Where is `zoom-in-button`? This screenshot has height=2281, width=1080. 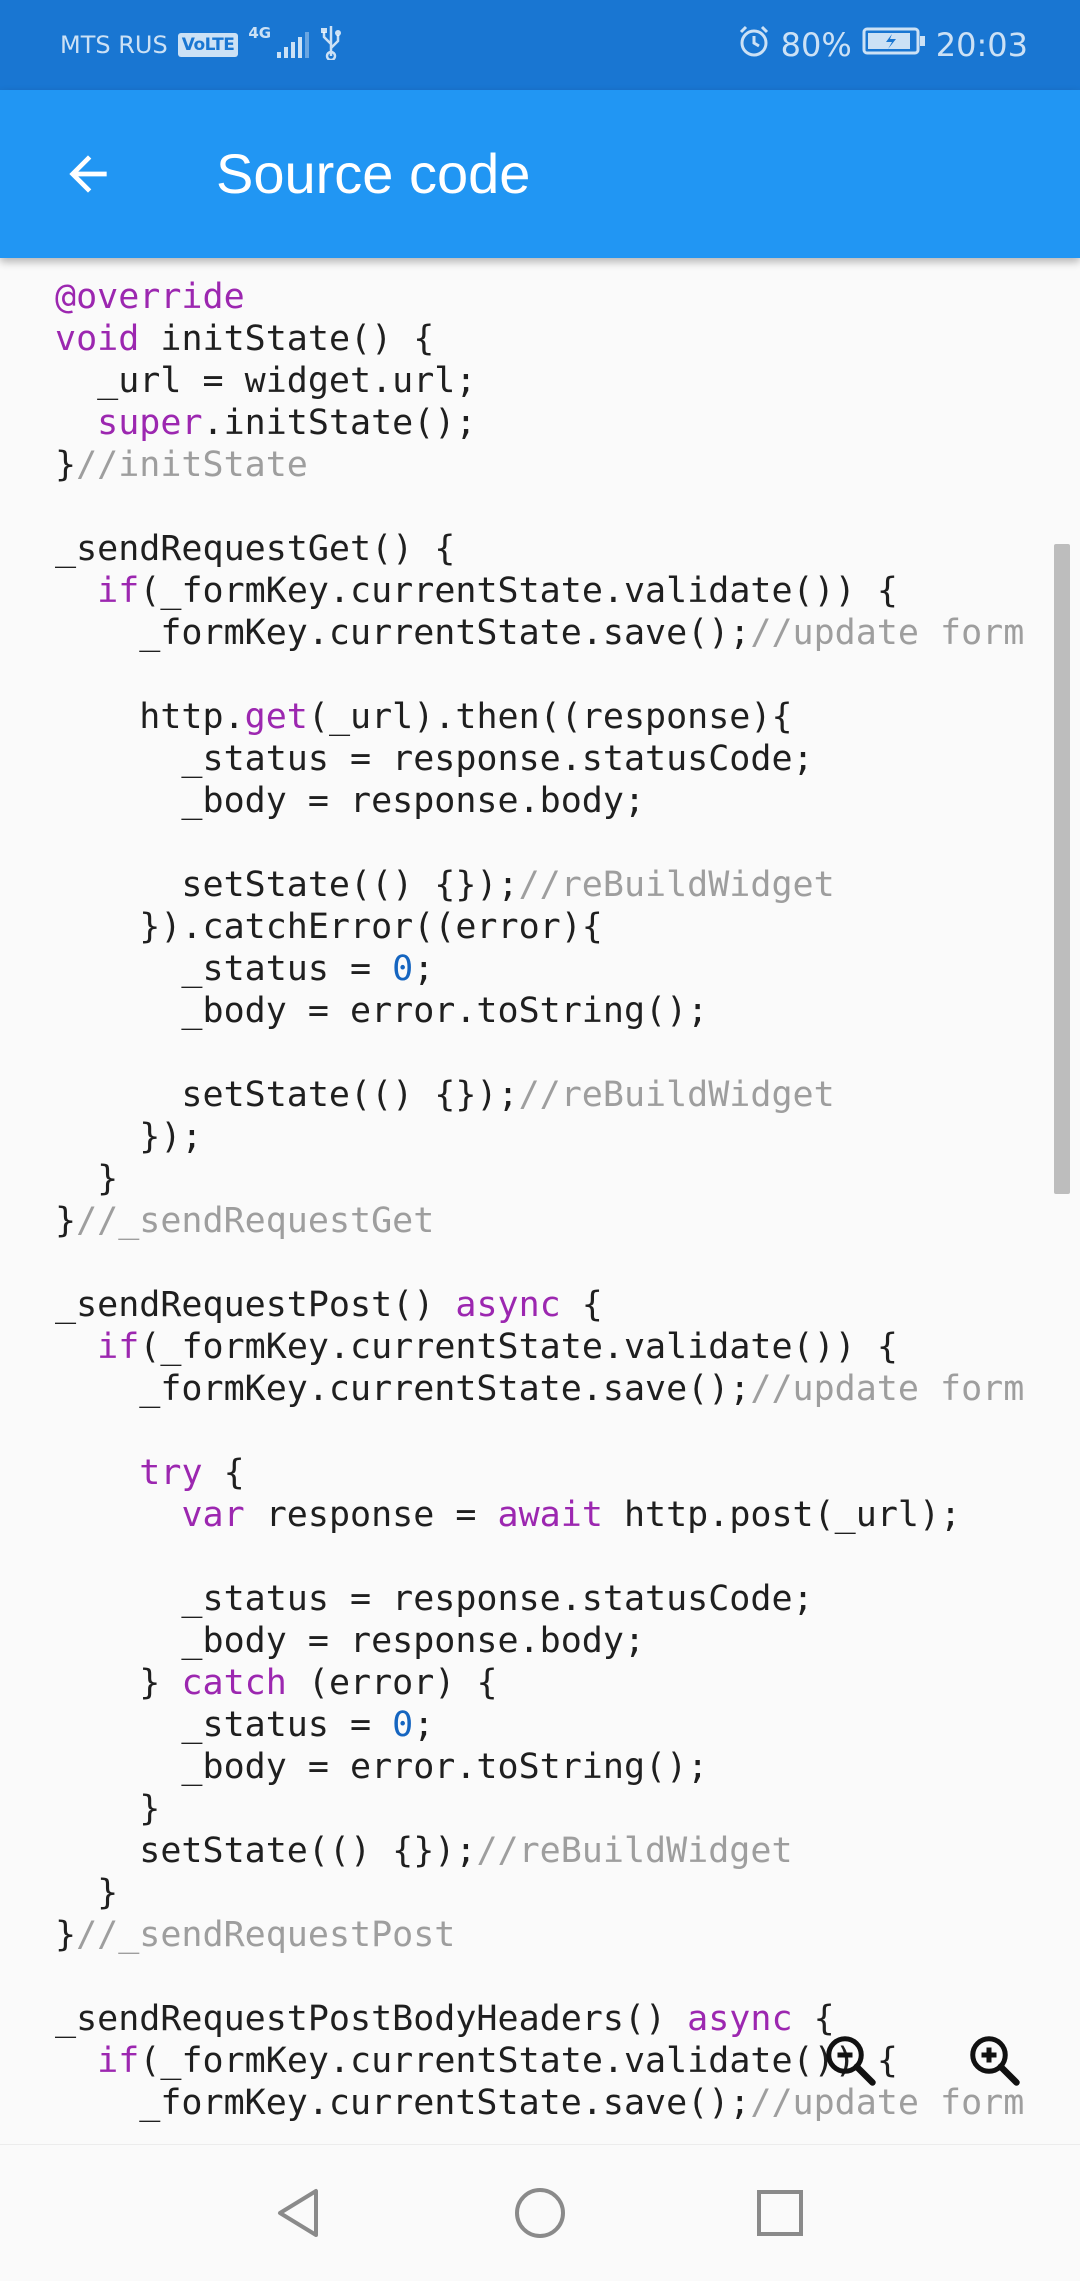 zoom-in-button is located at coordinates (994, 2060).